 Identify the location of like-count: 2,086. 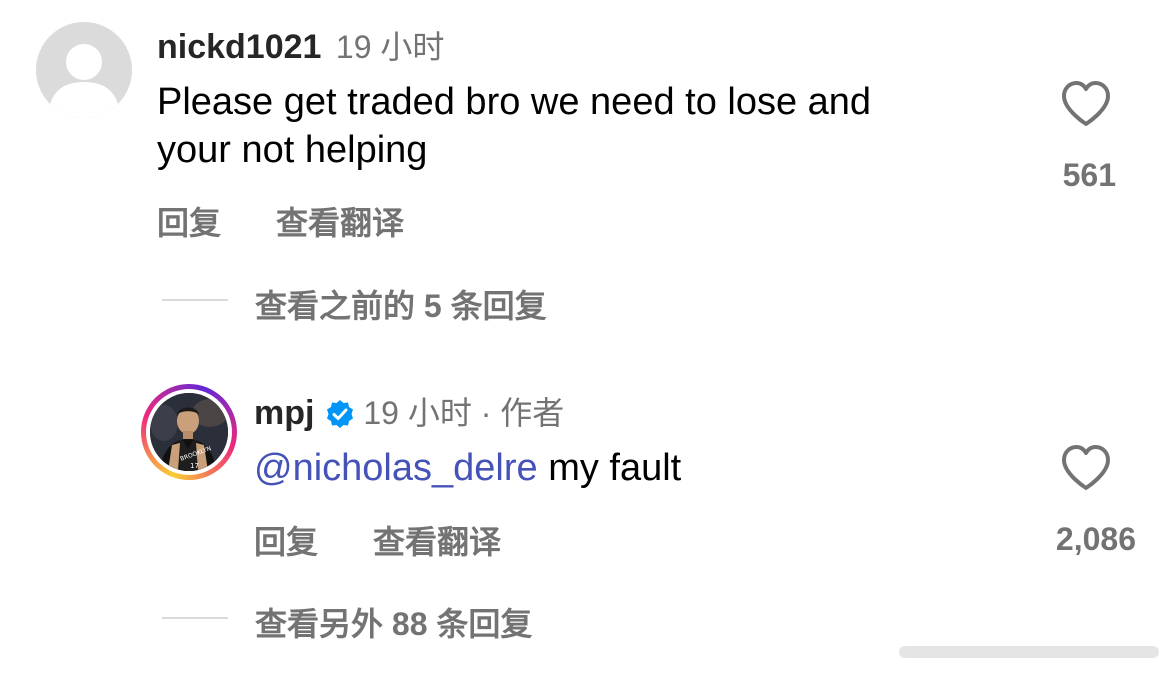
(1095, 539).